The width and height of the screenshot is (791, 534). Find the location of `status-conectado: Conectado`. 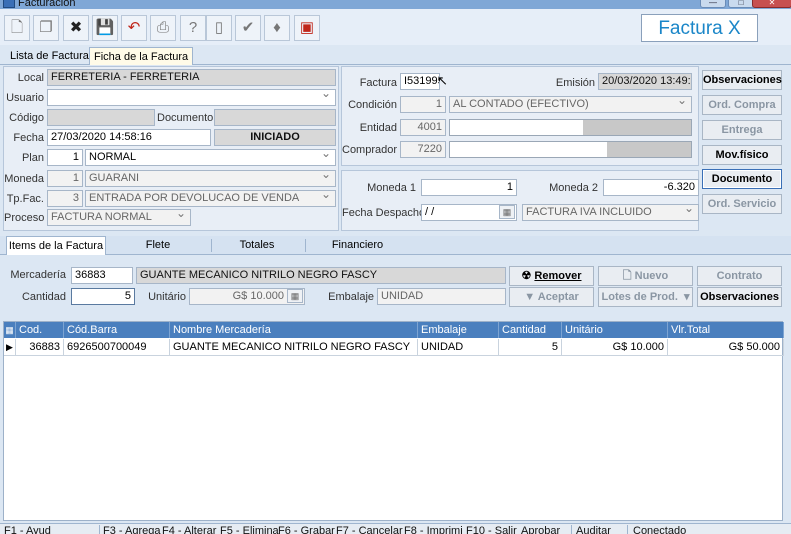

status-conectado: Conectado is located at coordinates (660, 529).